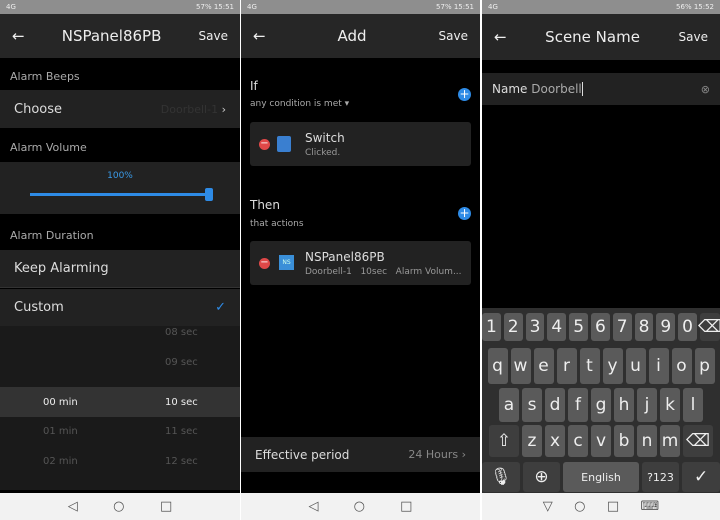 The image size is (720, 520). I want to click on status-bar: 4G 56% 15:52, so click(601, 7).